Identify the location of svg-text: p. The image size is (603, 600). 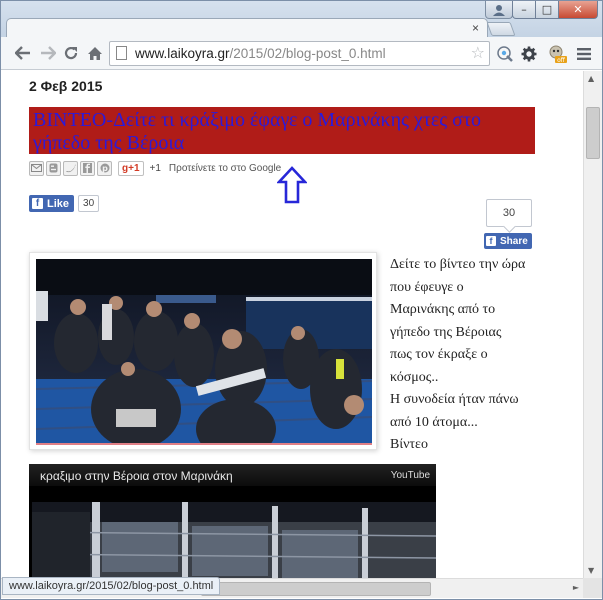
(105, 168).